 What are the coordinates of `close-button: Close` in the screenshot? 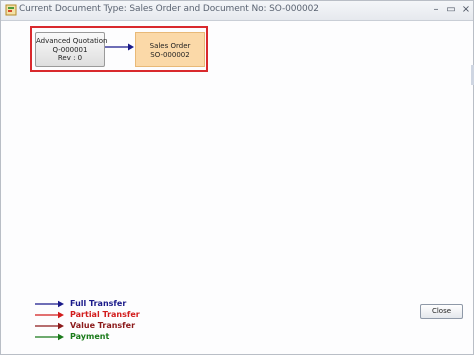 It's located at (441, 311).